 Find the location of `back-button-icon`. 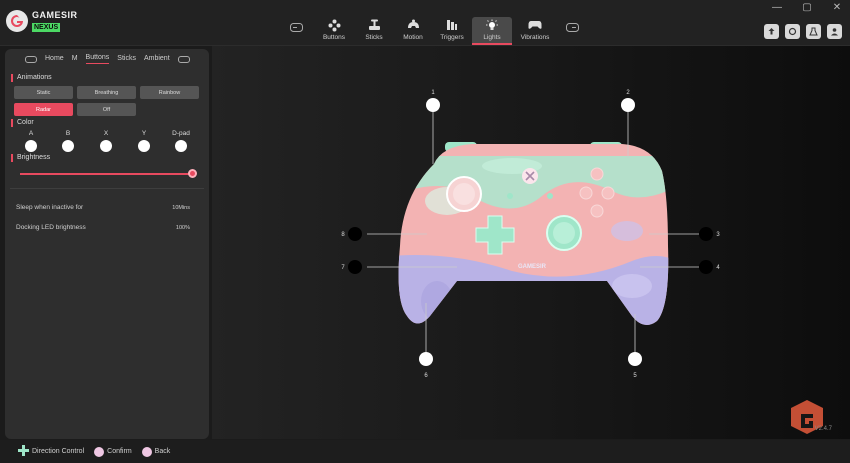

back-button-icon is located at coordinates (146, 451).